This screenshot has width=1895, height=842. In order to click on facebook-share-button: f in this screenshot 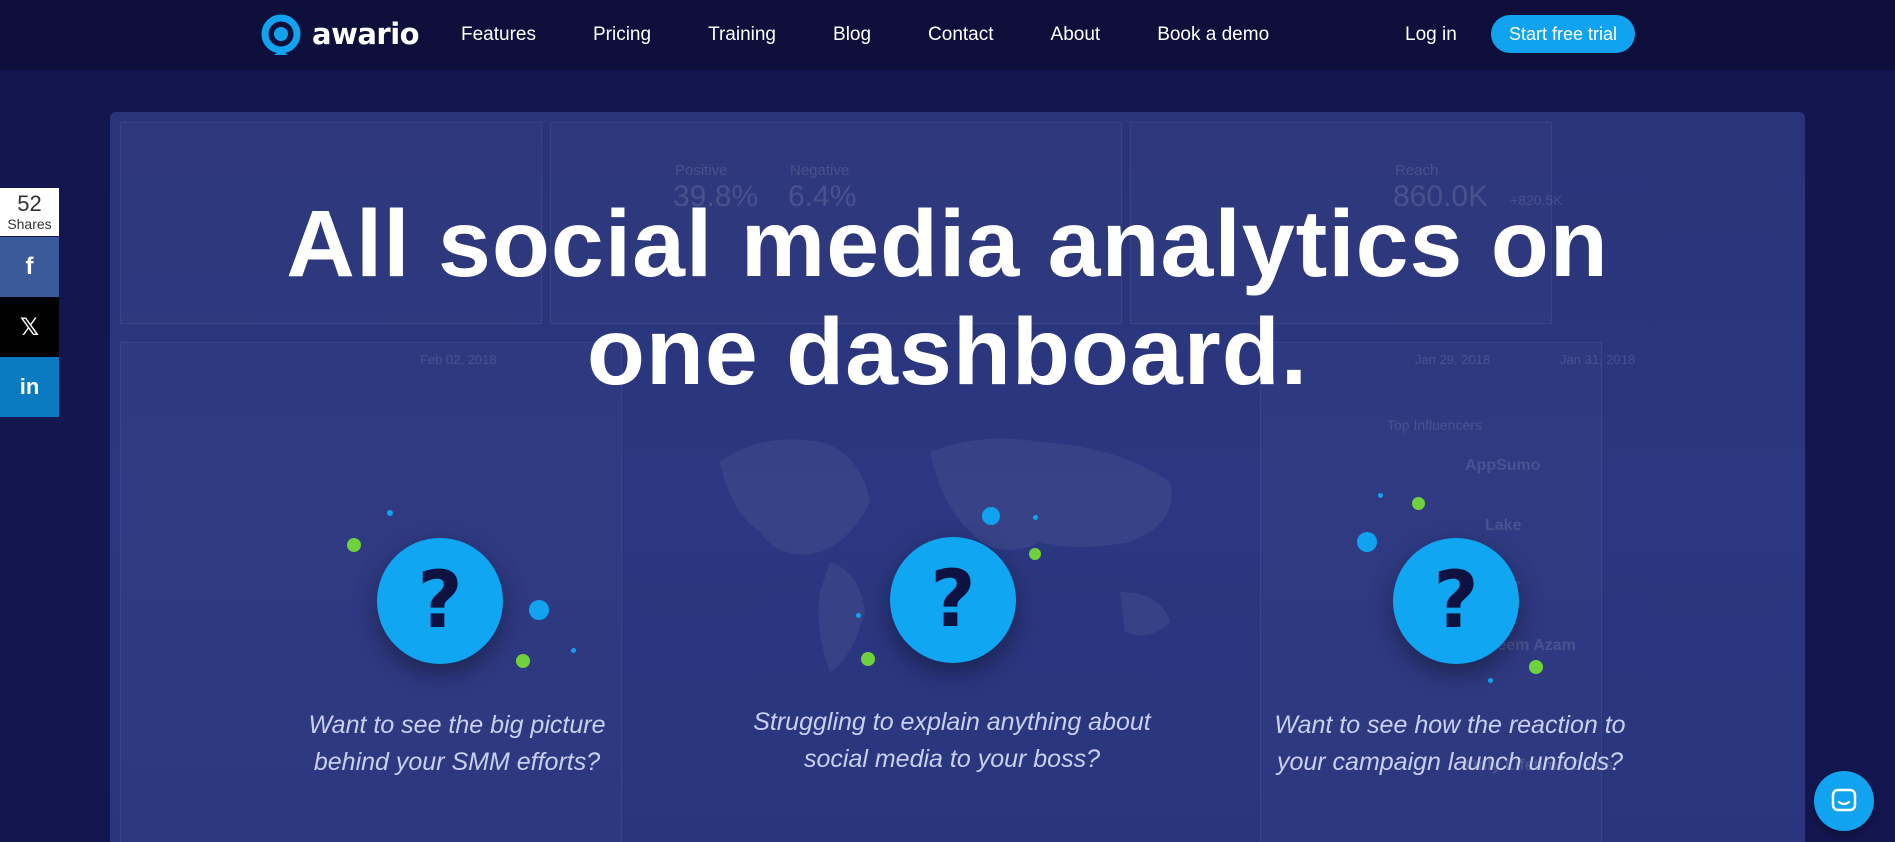, I will do `click(29, 267)`.